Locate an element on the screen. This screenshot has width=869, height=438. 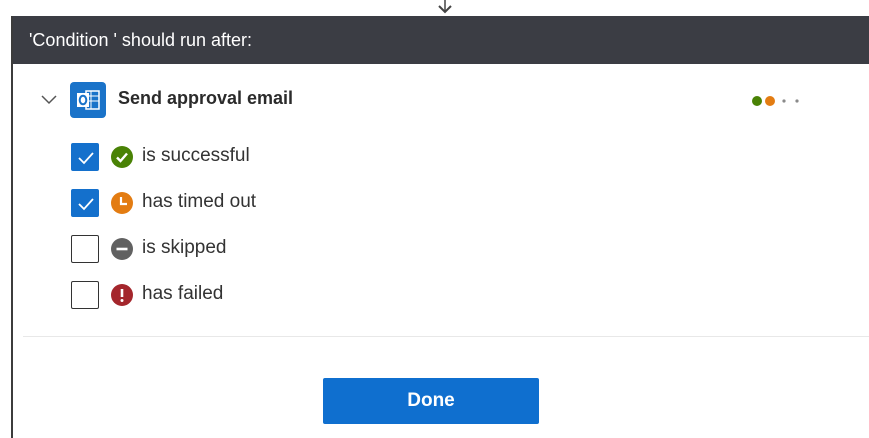
option-label: is successful is located at coordinates (196, 155).